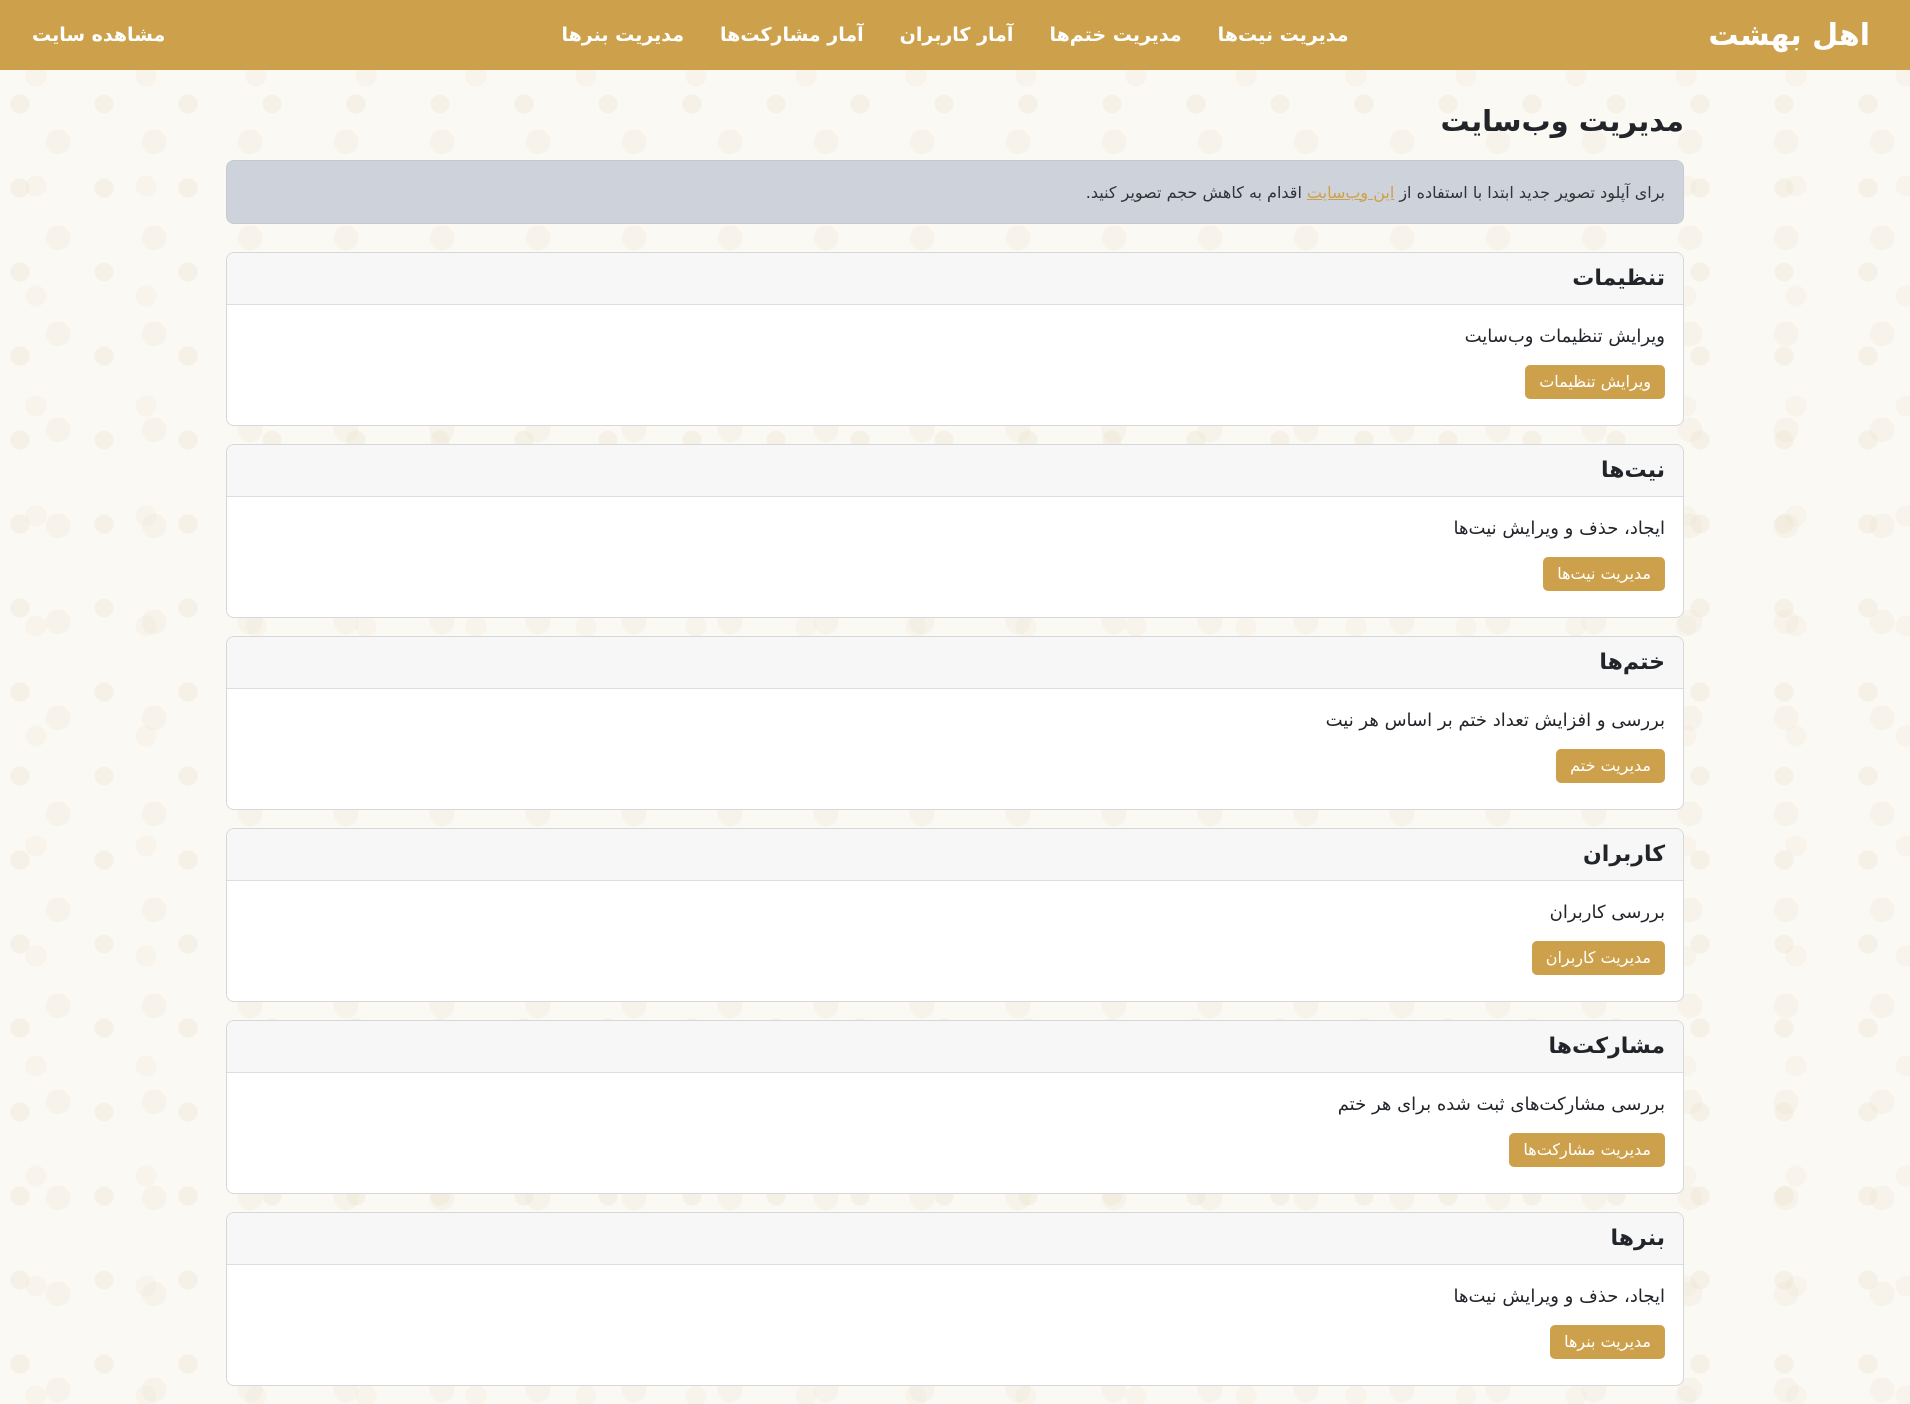  I want to click on edit-settings-button: ویرایش تنظیمات, so click(1595, 382).